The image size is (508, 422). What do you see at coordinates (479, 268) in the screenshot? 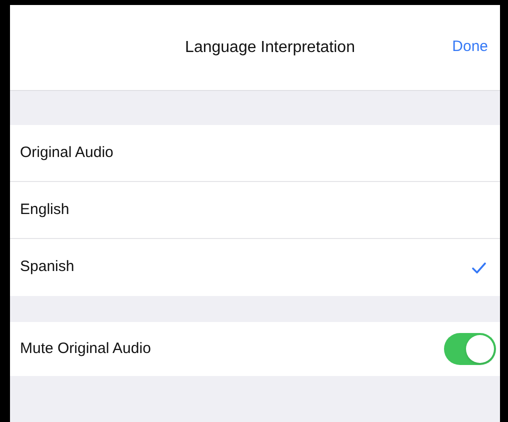
I see `checkmark-icon` at bounding box center [479, 268].